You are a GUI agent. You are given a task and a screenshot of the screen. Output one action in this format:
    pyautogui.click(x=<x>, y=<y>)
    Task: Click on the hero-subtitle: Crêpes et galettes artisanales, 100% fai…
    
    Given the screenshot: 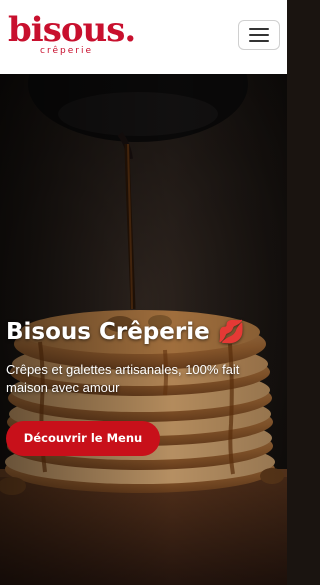 What is the action you would take?
    pyautogui.click(x=123, y=378)
    